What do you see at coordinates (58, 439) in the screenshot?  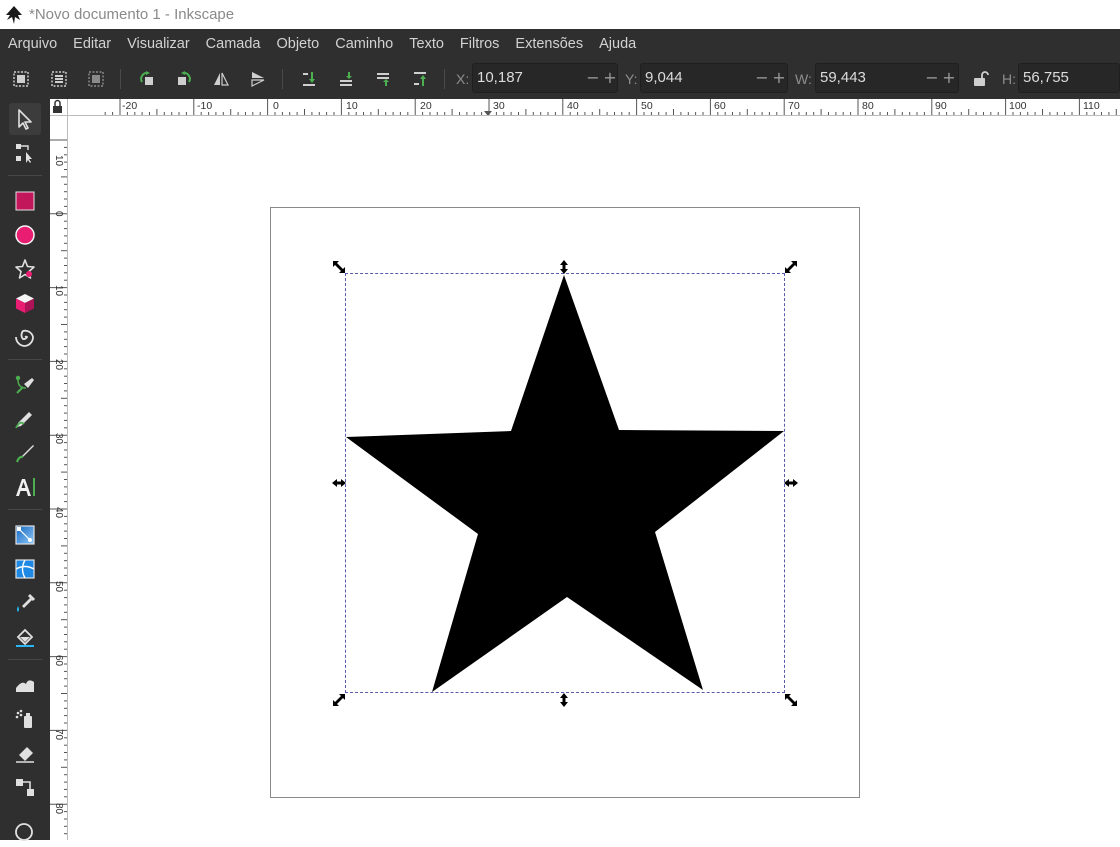 I see `v-ruler-label: 30` at bounding box center [58, 439].